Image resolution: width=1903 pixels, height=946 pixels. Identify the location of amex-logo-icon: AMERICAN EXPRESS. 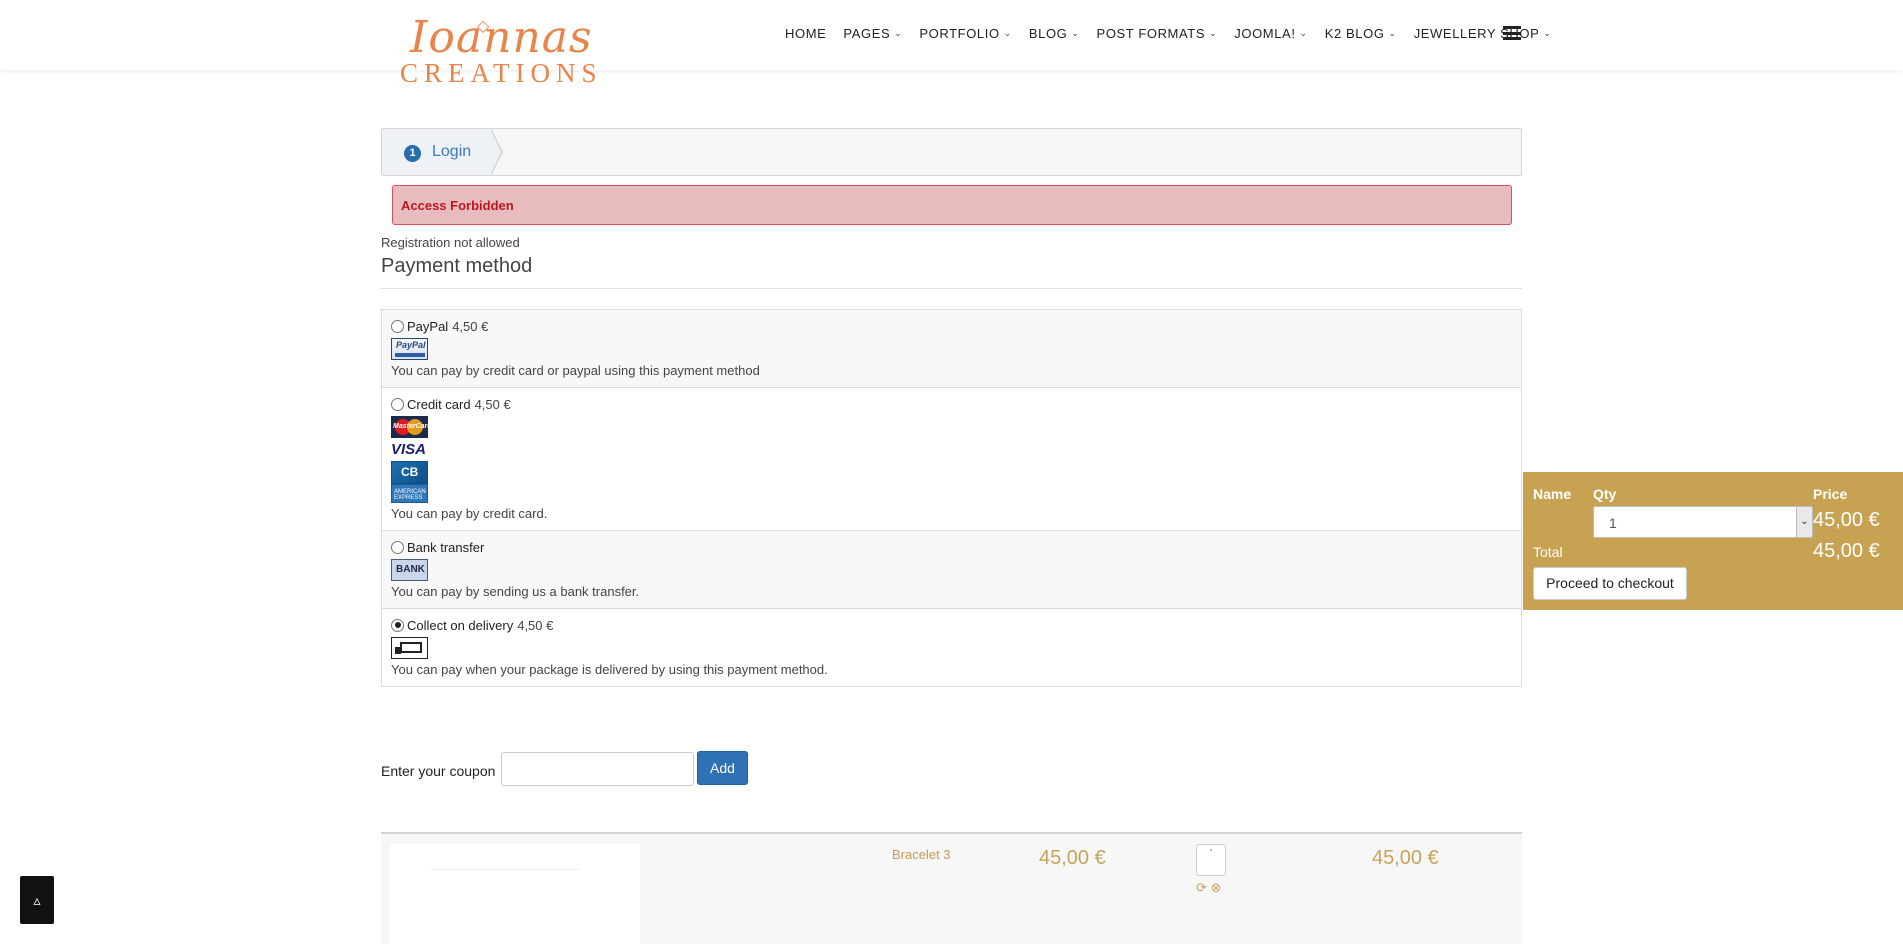
(409, 493).